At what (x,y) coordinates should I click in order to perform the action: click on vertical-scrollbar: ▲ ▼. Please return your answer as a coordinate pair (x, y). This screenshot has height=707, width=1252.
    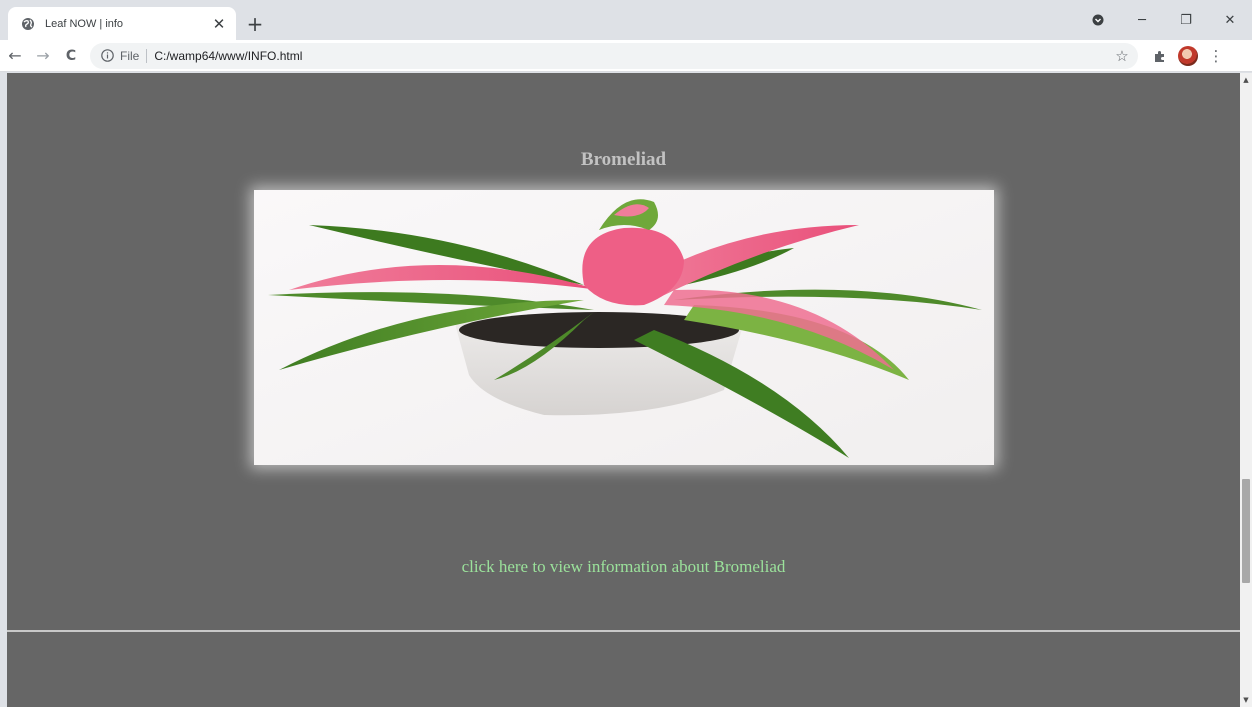
    Looking at the image, I should click on (1246, 390).